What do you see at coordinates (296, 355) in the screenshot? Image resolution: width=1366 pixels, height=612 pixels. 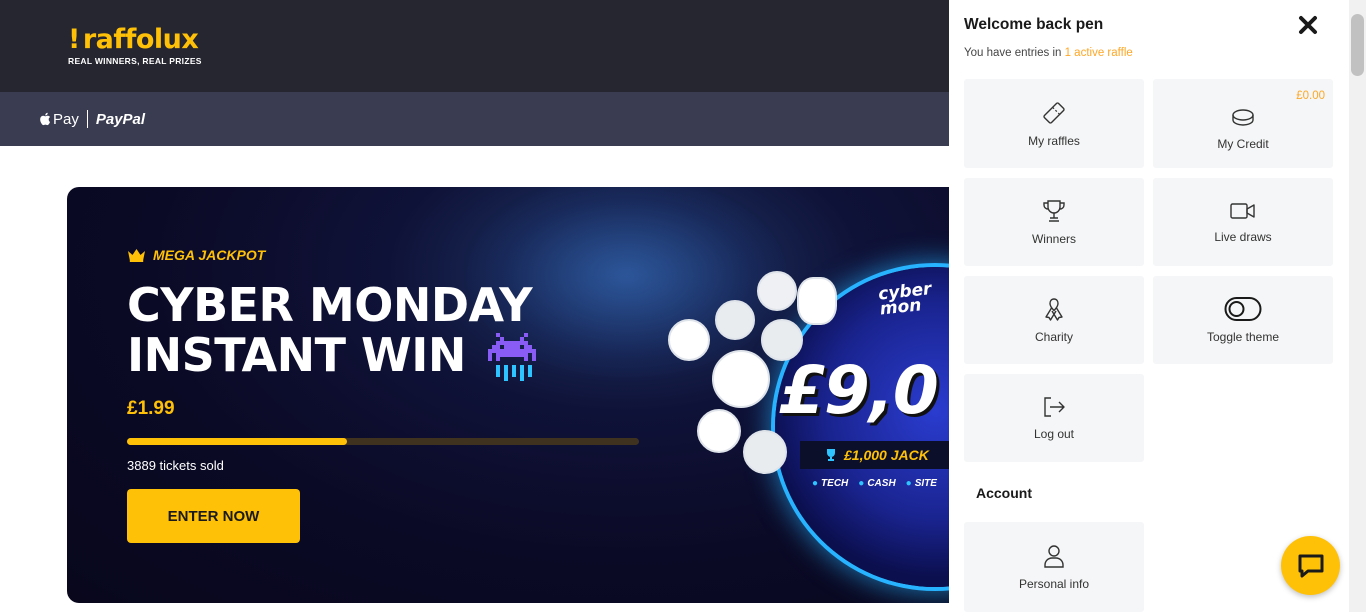 I see `hero-title-line-2: INSTANT WIN` at bounding box center [296, 355].